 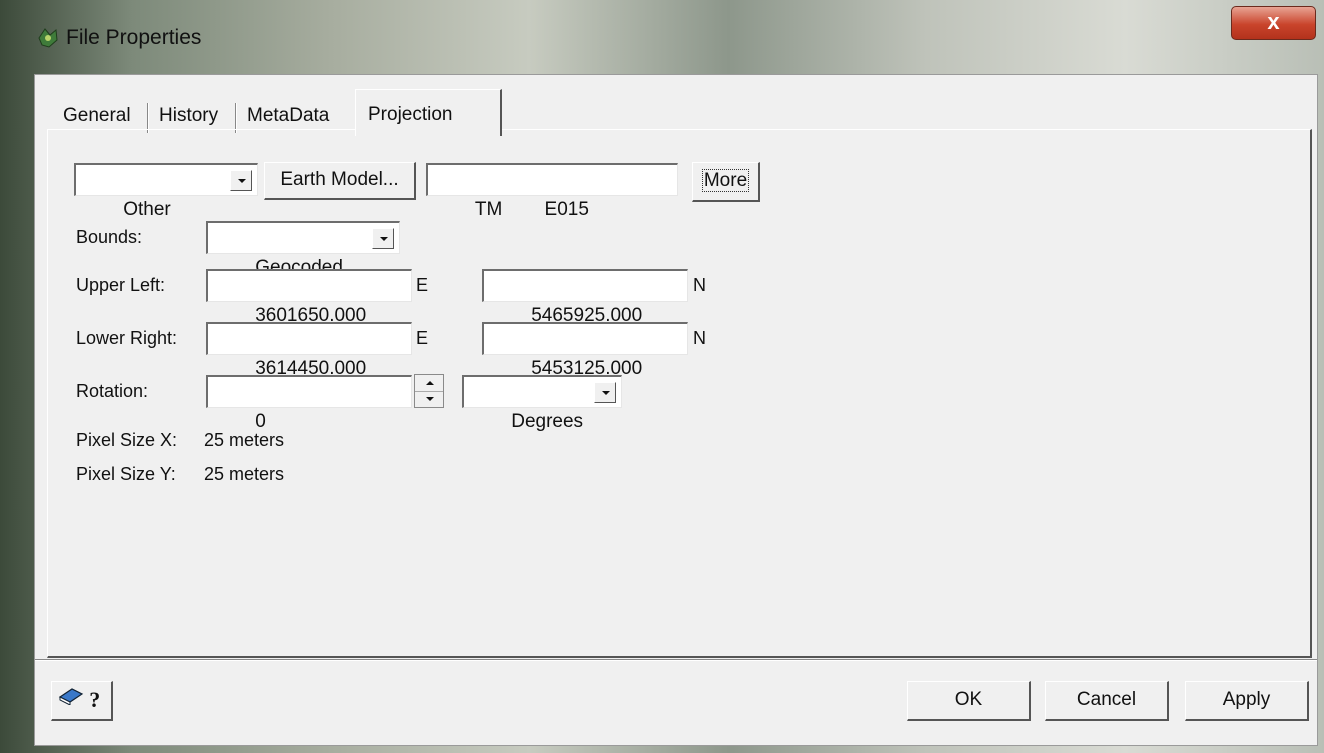 What do you see at coordinates (71, 700) in the screenshot?
I see `help-book-icon` at bounding box center [71, 700].